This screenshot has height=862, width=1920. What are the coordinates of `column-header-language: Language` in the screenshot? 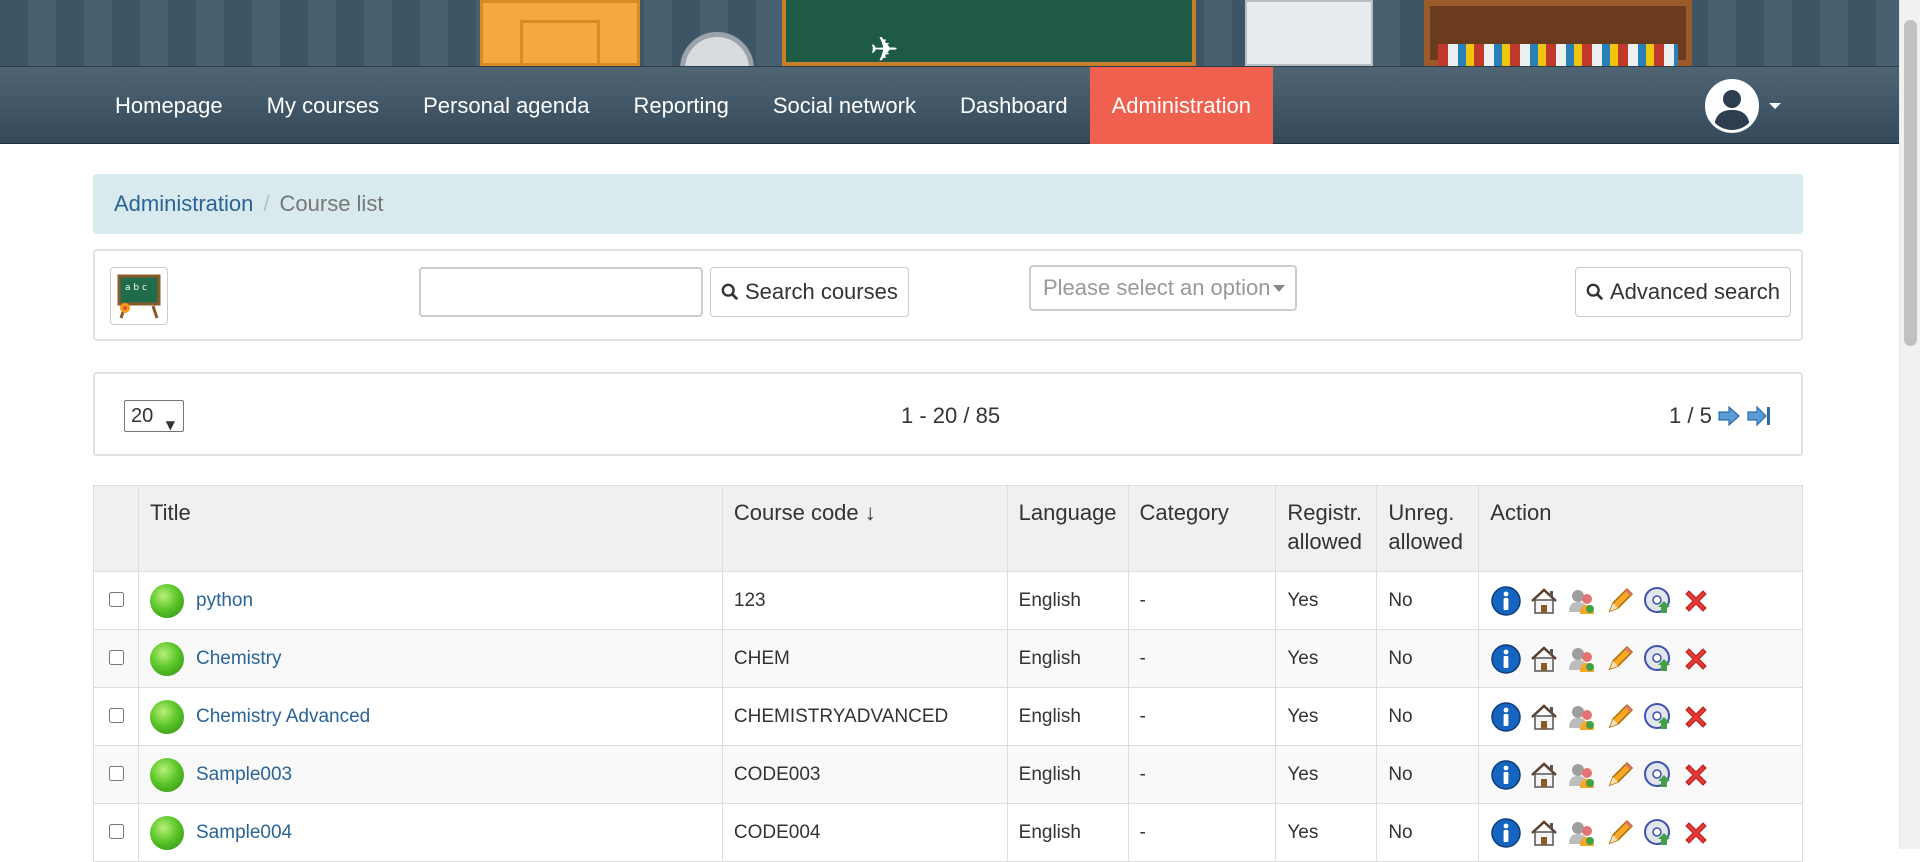 It's located at (1067, 528).